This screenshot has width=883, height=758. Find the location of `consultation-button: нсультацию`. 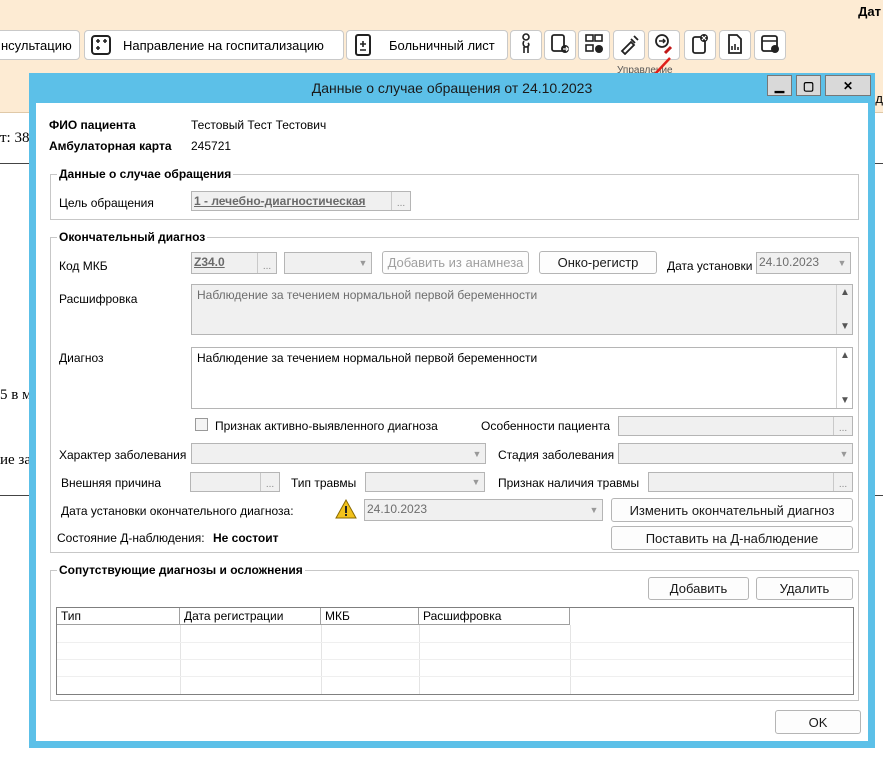

consultation-button: нсультацию is located at coordinates (40, 45).